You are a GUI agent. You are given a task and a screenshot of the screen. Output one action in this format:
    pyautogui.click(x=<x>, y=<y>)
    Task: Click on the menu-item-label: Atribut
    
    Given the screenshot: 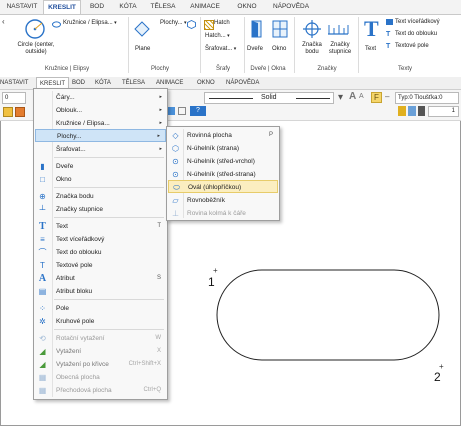 What is the action you would take?
    pyautogui.click(x=65, y=278)
    